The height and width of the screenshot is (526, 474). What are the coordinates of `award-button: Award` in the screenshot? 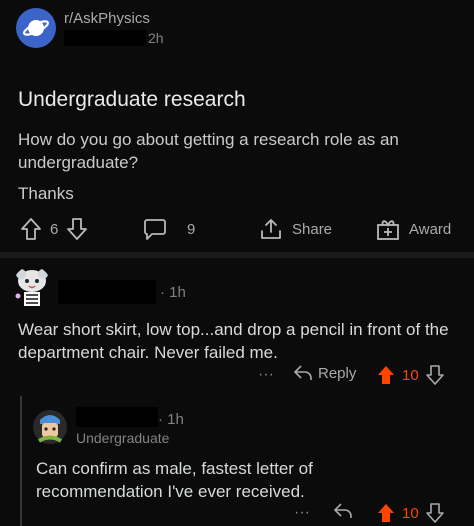 It's located at (413, 229).